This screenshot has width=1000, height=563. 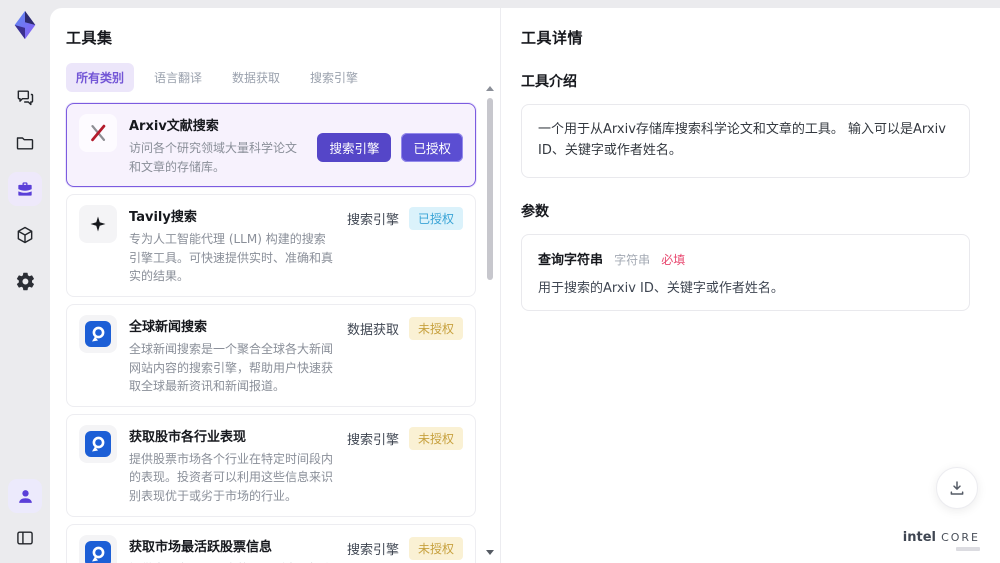 I want to click on intel-sub-mark, so click(x=968, y=549).